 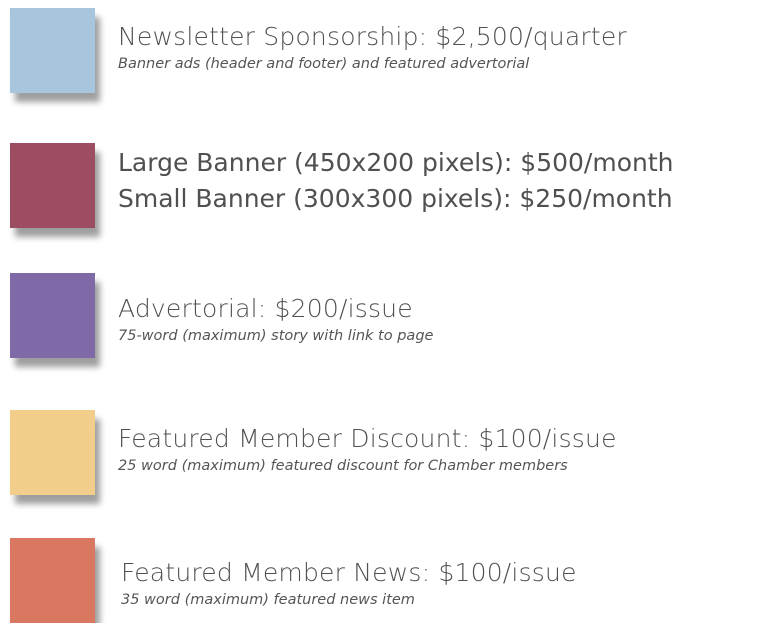 I want to click on color-swatch-blue, so click(x=52, y=50).